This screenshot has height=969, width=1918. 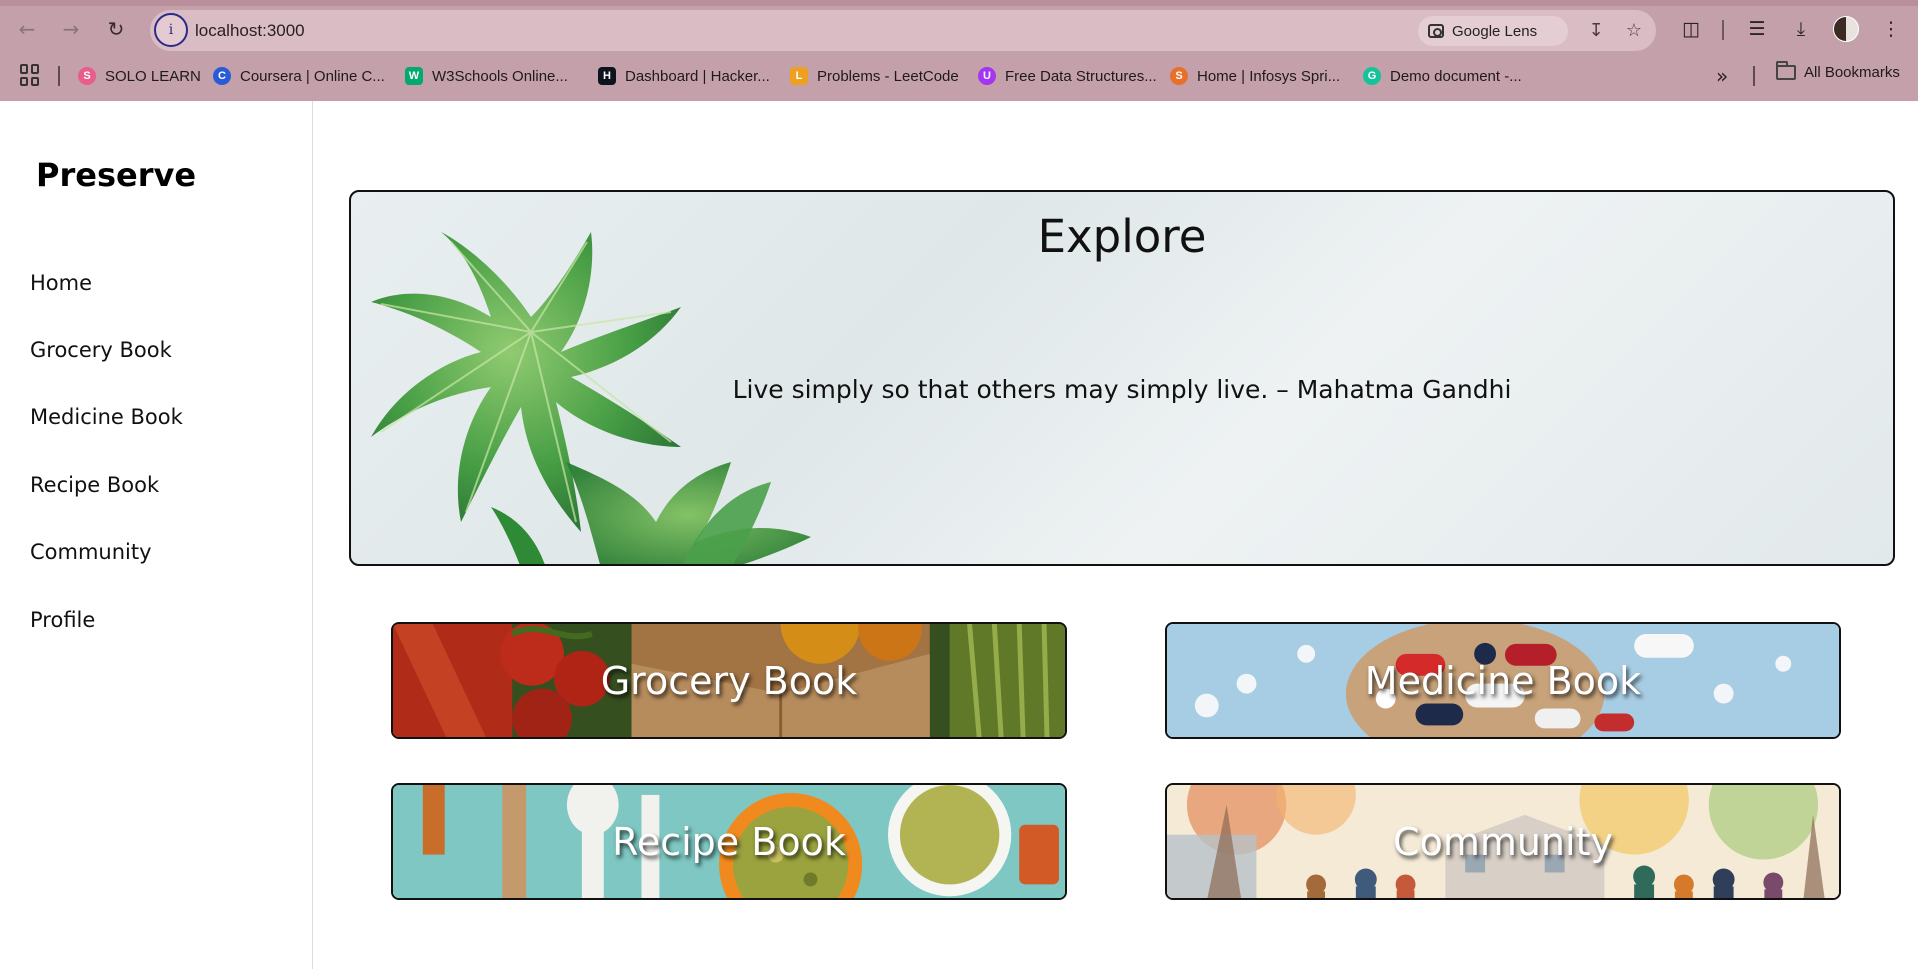 I want to click on coursera-icon: C, so click(x=222, y=76).